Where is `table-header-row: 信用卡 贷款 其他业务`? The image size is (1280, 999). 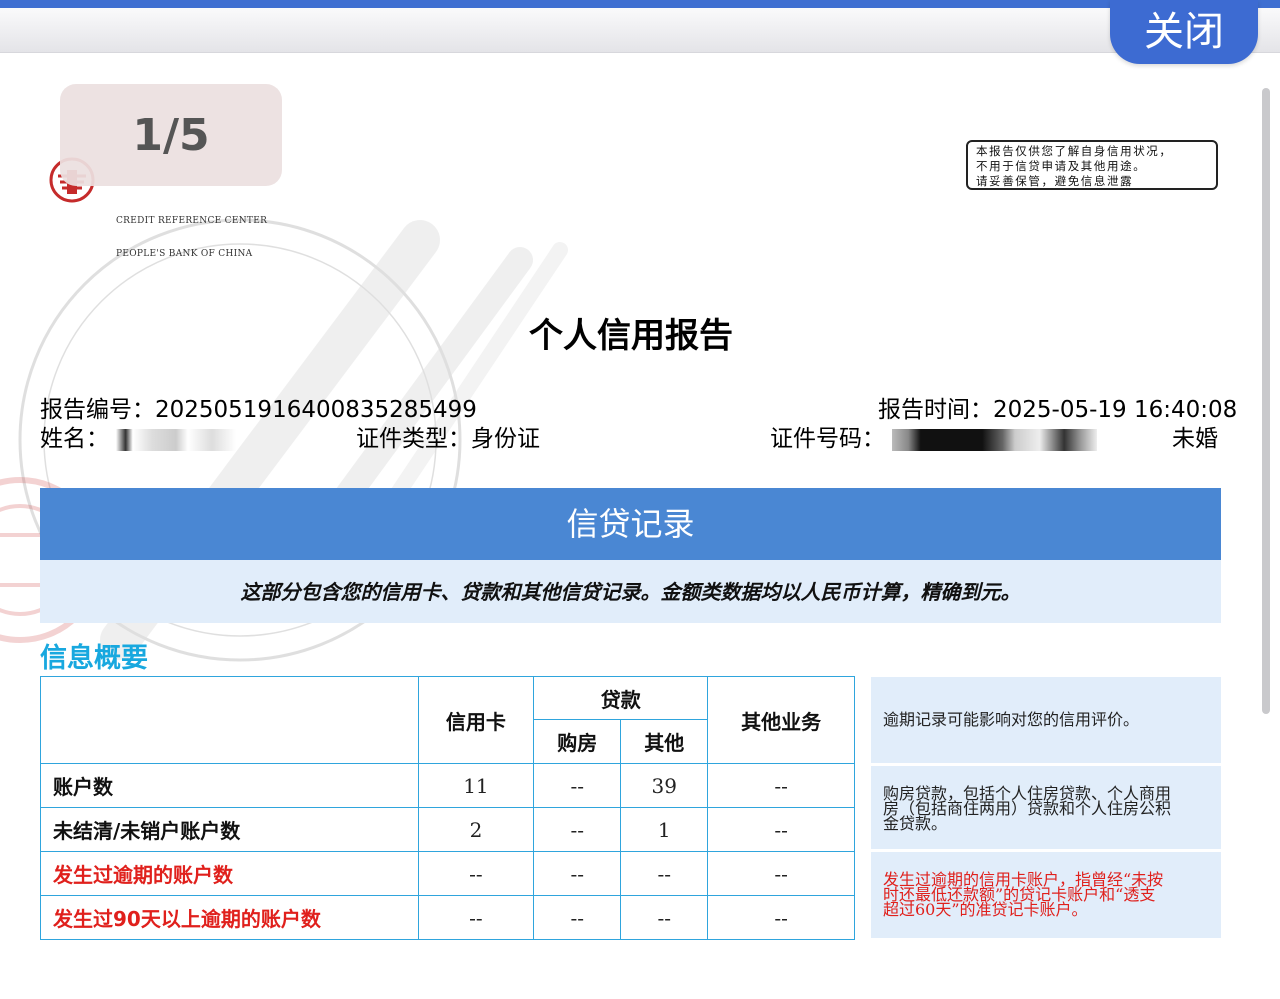 table-header-row: 信用卡 贷款 其他业务 is located at coordinates (447, 720).